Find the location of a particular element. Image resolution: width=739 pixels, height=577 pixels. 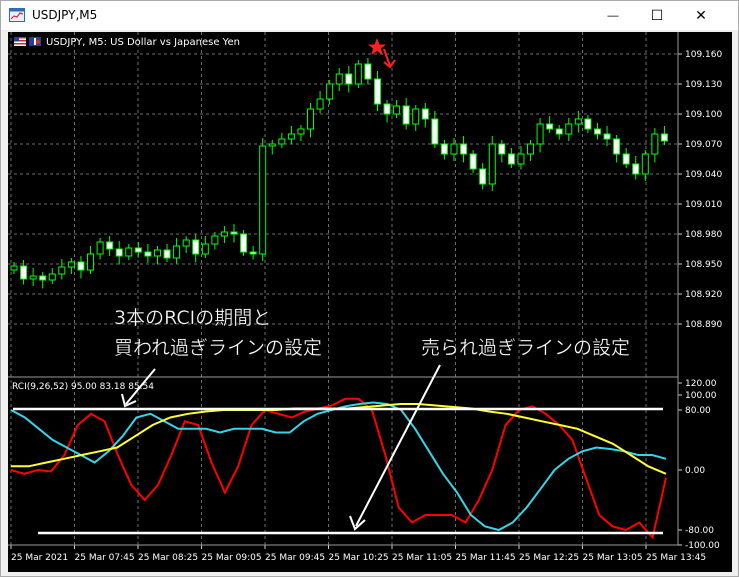

close-button: ✕ is located at coordinates (701, 15).